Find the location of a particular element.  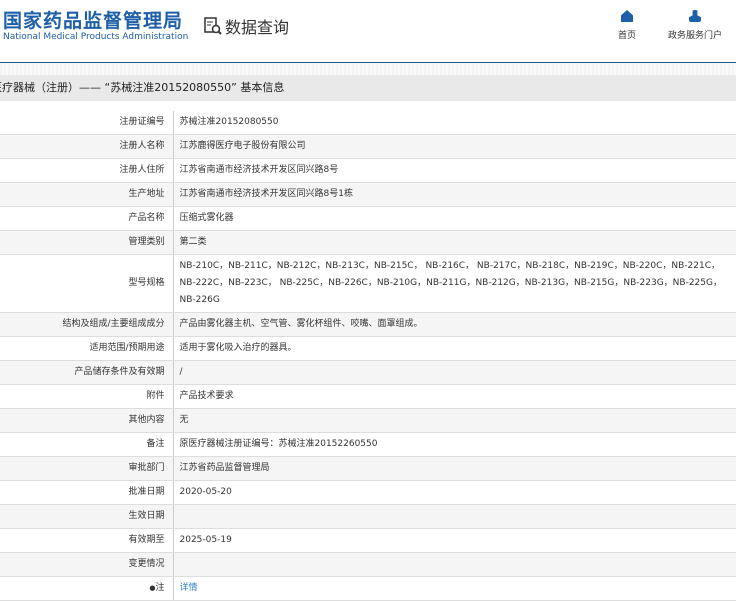

table-row: 注册证编号 苏械注准20152080550 is located at coordinates (368, 123).